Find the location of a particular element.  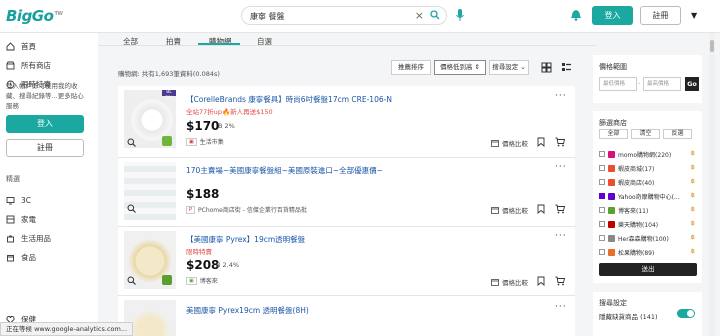

store-filter-buttons: 全部 清空 反選 is located at coordinates (645, 134).